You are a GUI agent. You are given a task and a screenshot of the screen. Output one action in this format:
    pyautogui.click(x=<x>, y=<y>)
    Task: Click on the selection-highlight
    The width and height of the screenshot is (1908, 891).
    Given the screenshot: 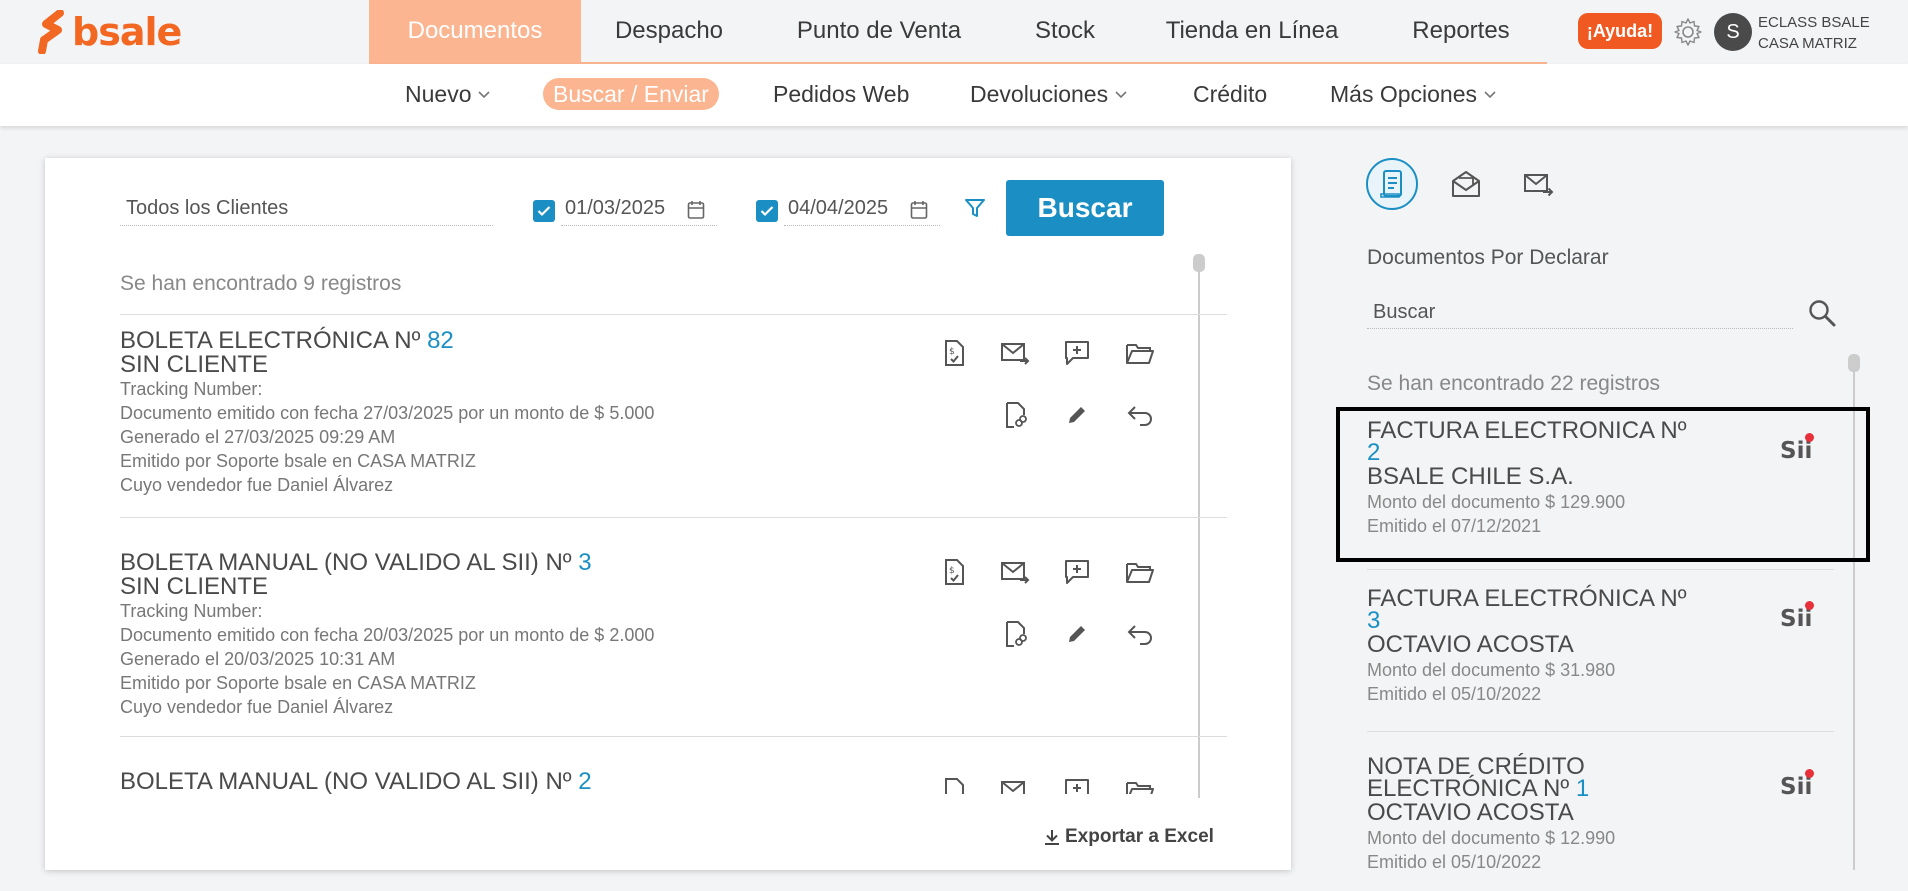 What is the action you would take?
    pyautogui.click(x=1603, y=484)
    